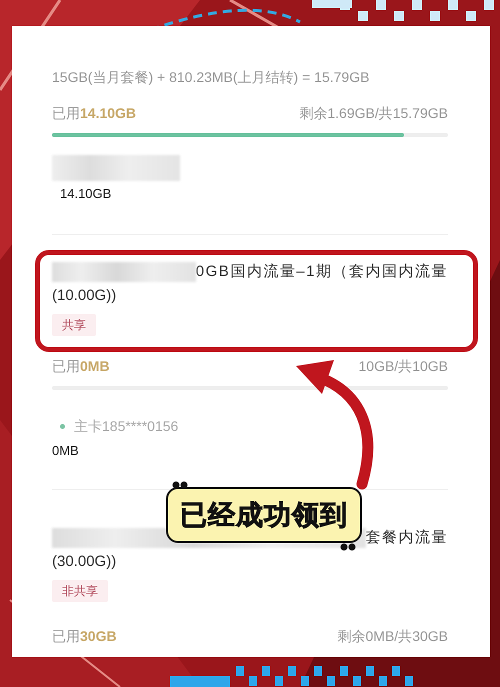 The height and width of the screenshot is (687, 500). What do you see at coordinates (211, 77) in the screenshot?
I see `formula-text: 15GB(当月套餐) + 810.23MB(上月结转) = 15.79GB` at bounding box center [211, 77].